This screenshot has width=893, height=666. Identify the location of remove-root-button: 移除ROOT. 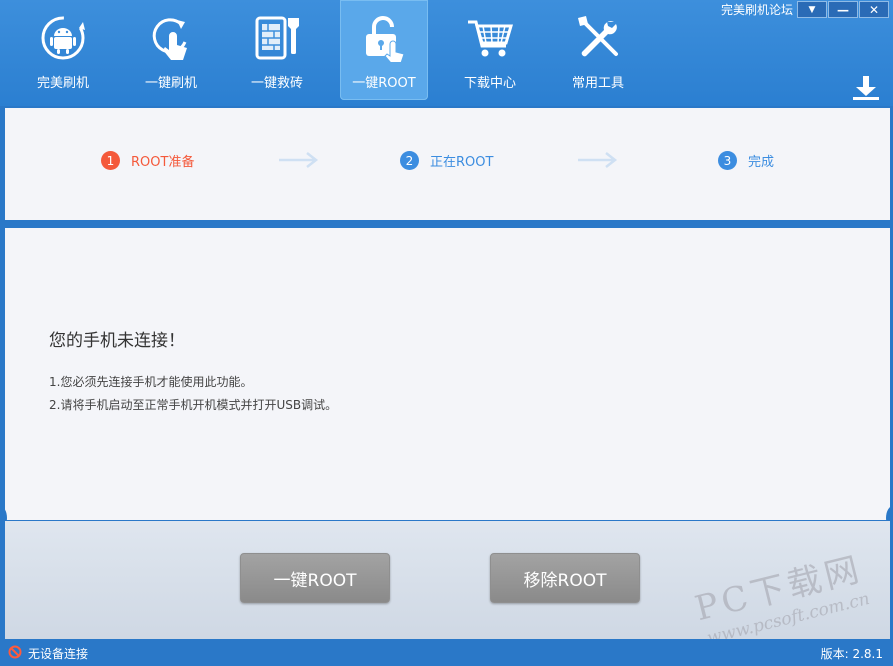
(565, 578).